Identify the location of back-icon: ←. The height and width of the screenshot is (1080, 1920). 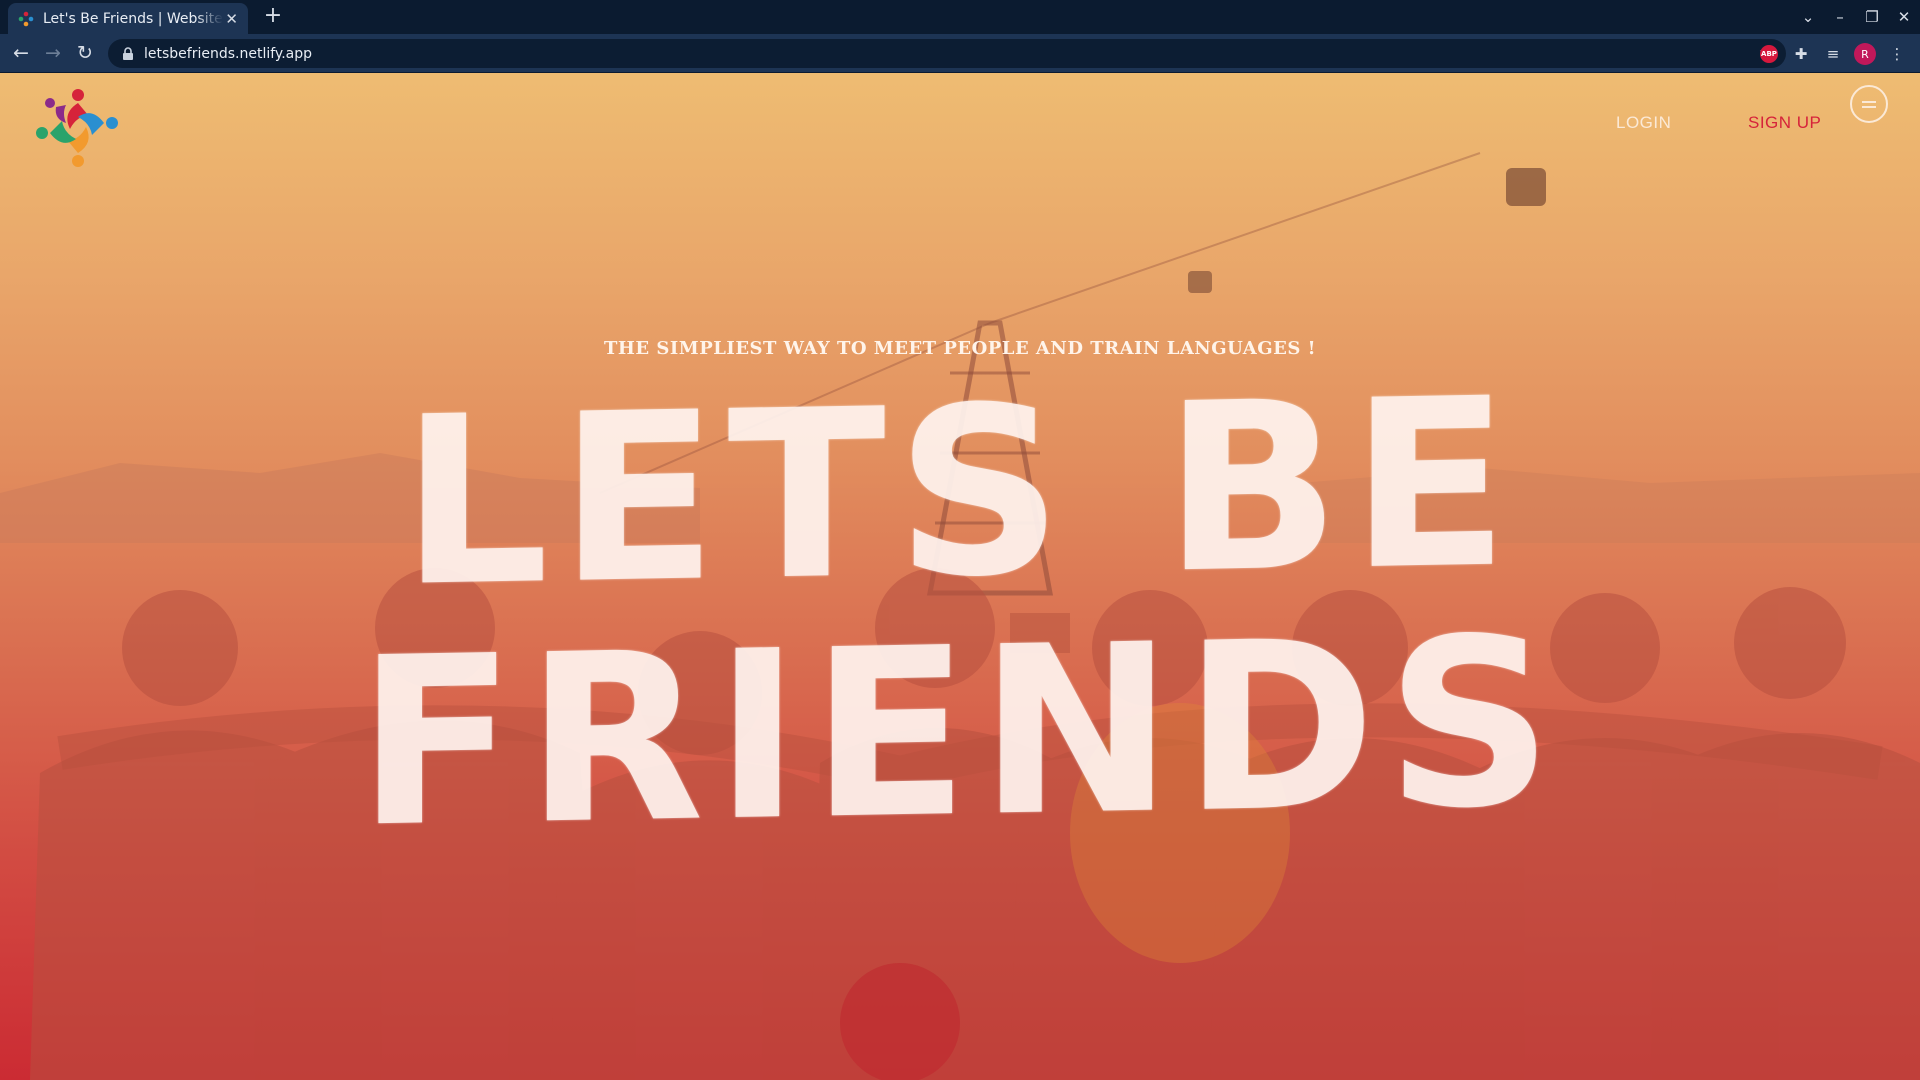
(21, 53).